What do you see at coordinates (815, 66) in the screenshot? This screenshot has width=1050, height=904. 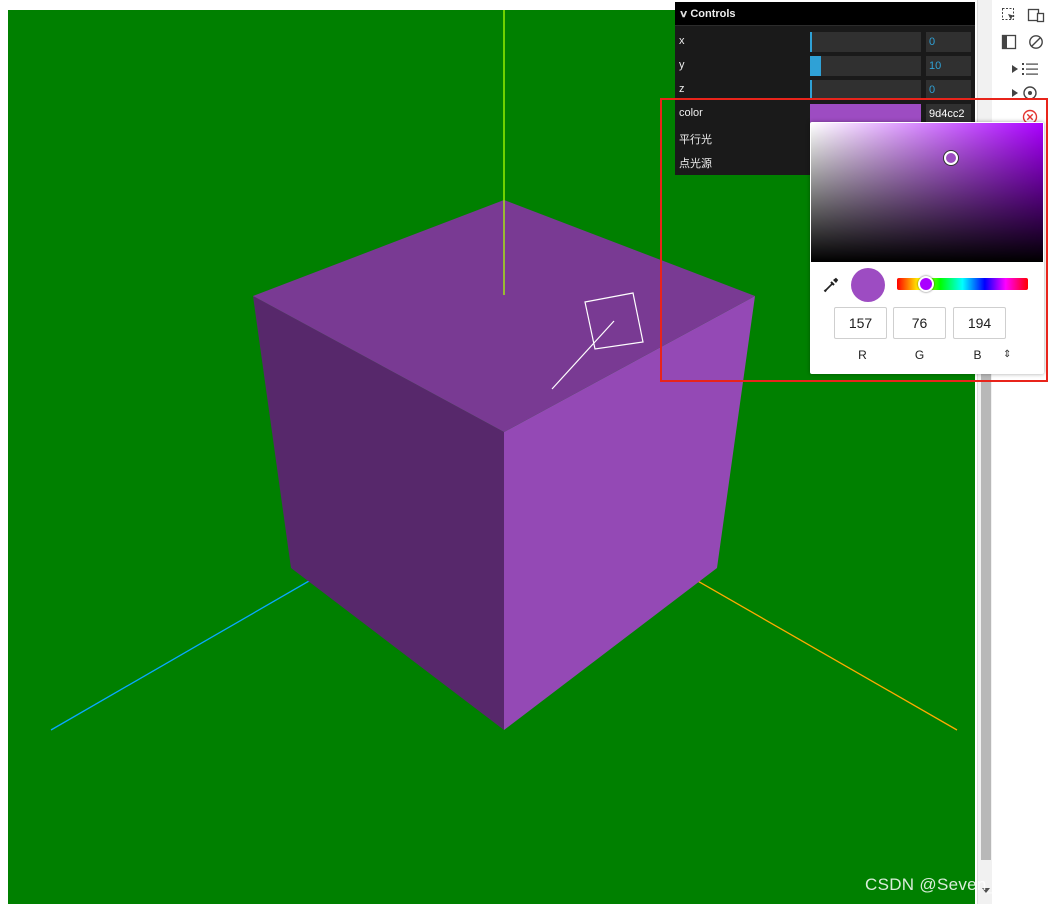 I see `y-slider-fill` at bounding box center [815, 66].